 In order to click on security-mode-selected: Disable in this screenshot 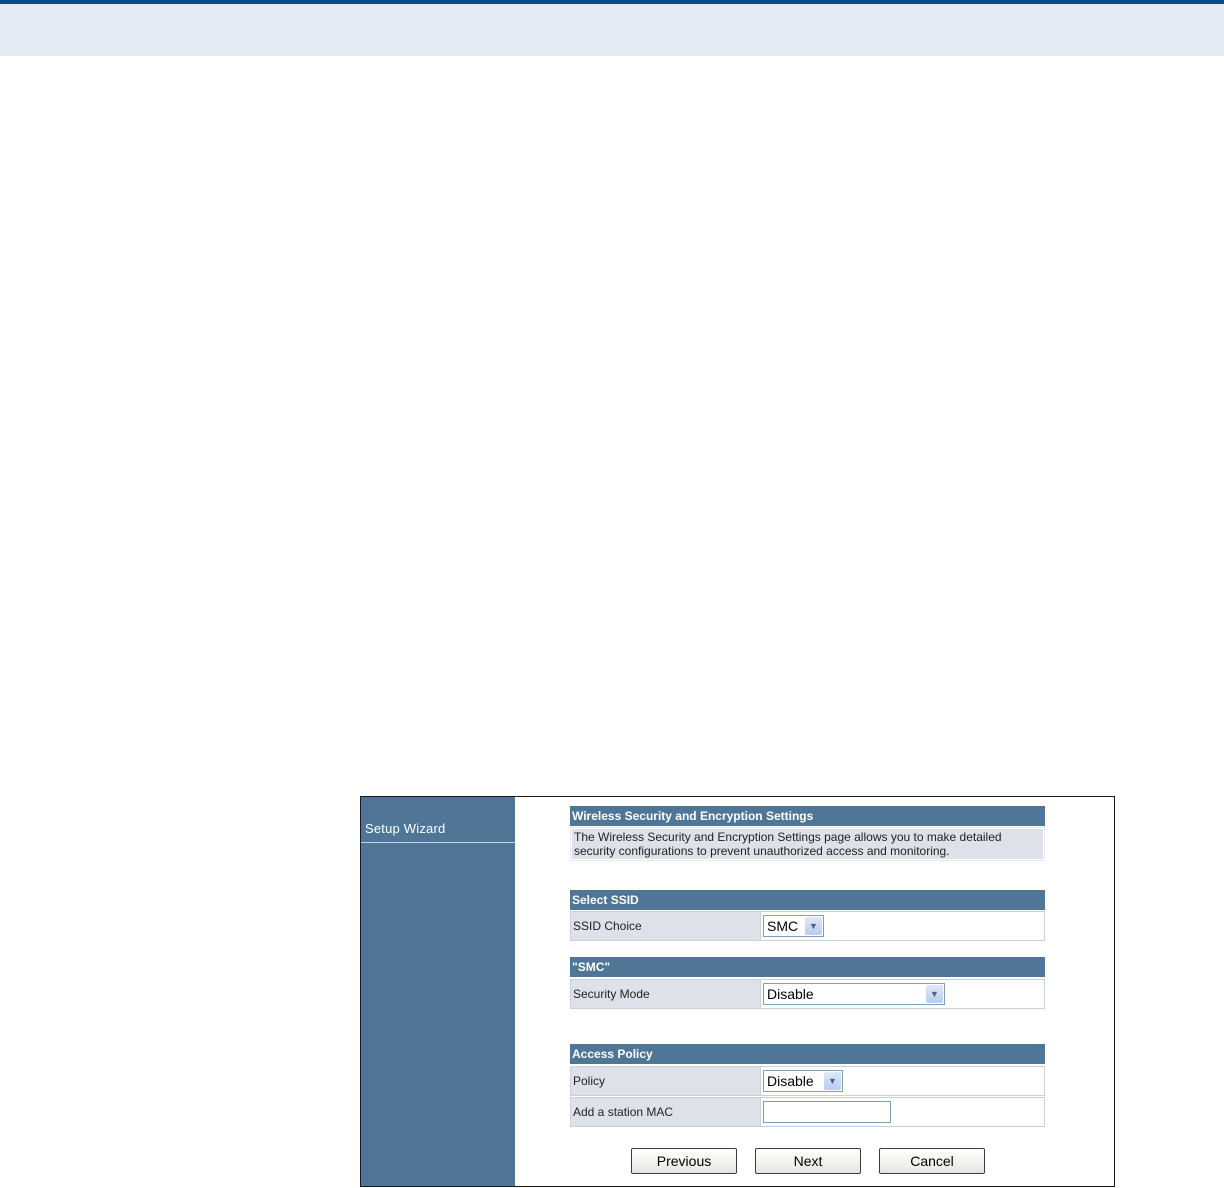, I will do `click(790, 994)`.